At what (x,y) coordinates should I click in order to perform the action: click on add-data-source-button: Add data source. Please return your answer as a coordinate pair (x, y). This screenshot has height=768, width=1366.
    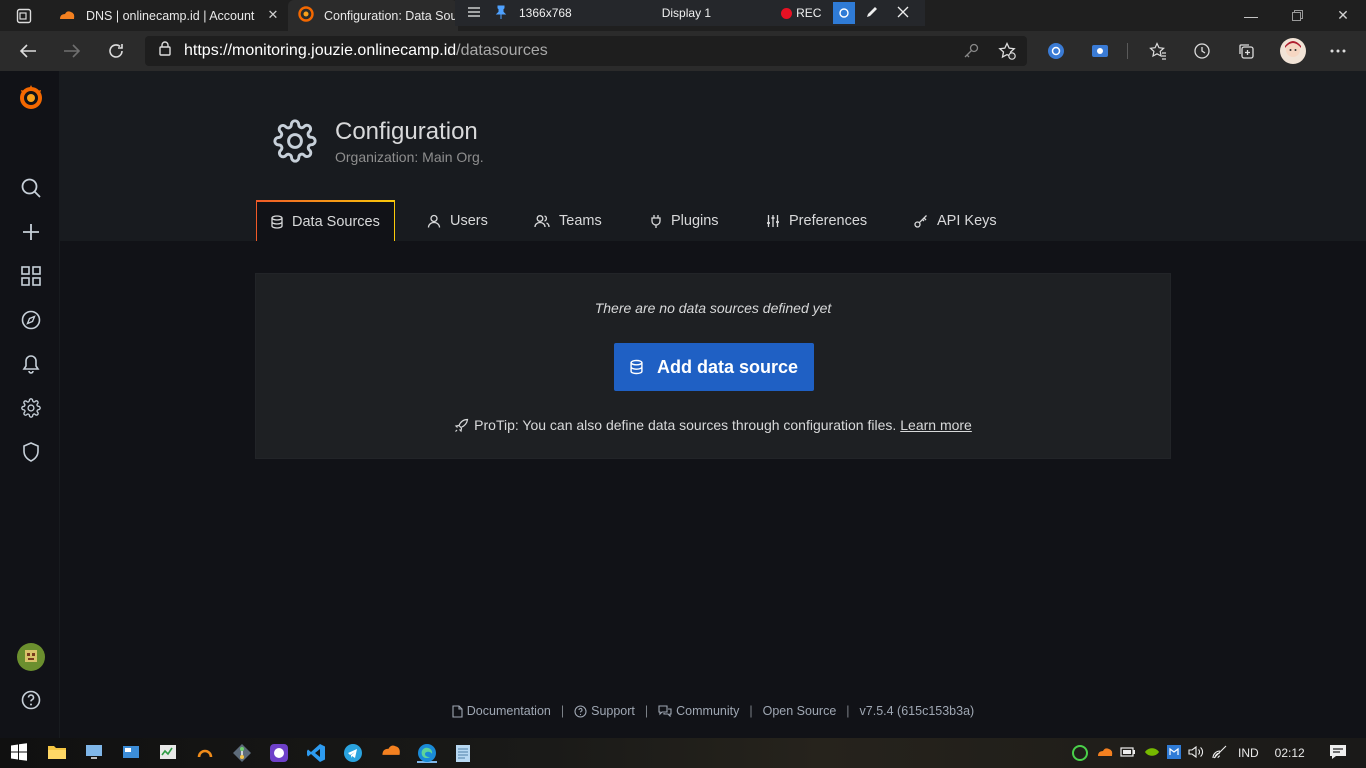
    Looking at the image, I should click on (714, 367).